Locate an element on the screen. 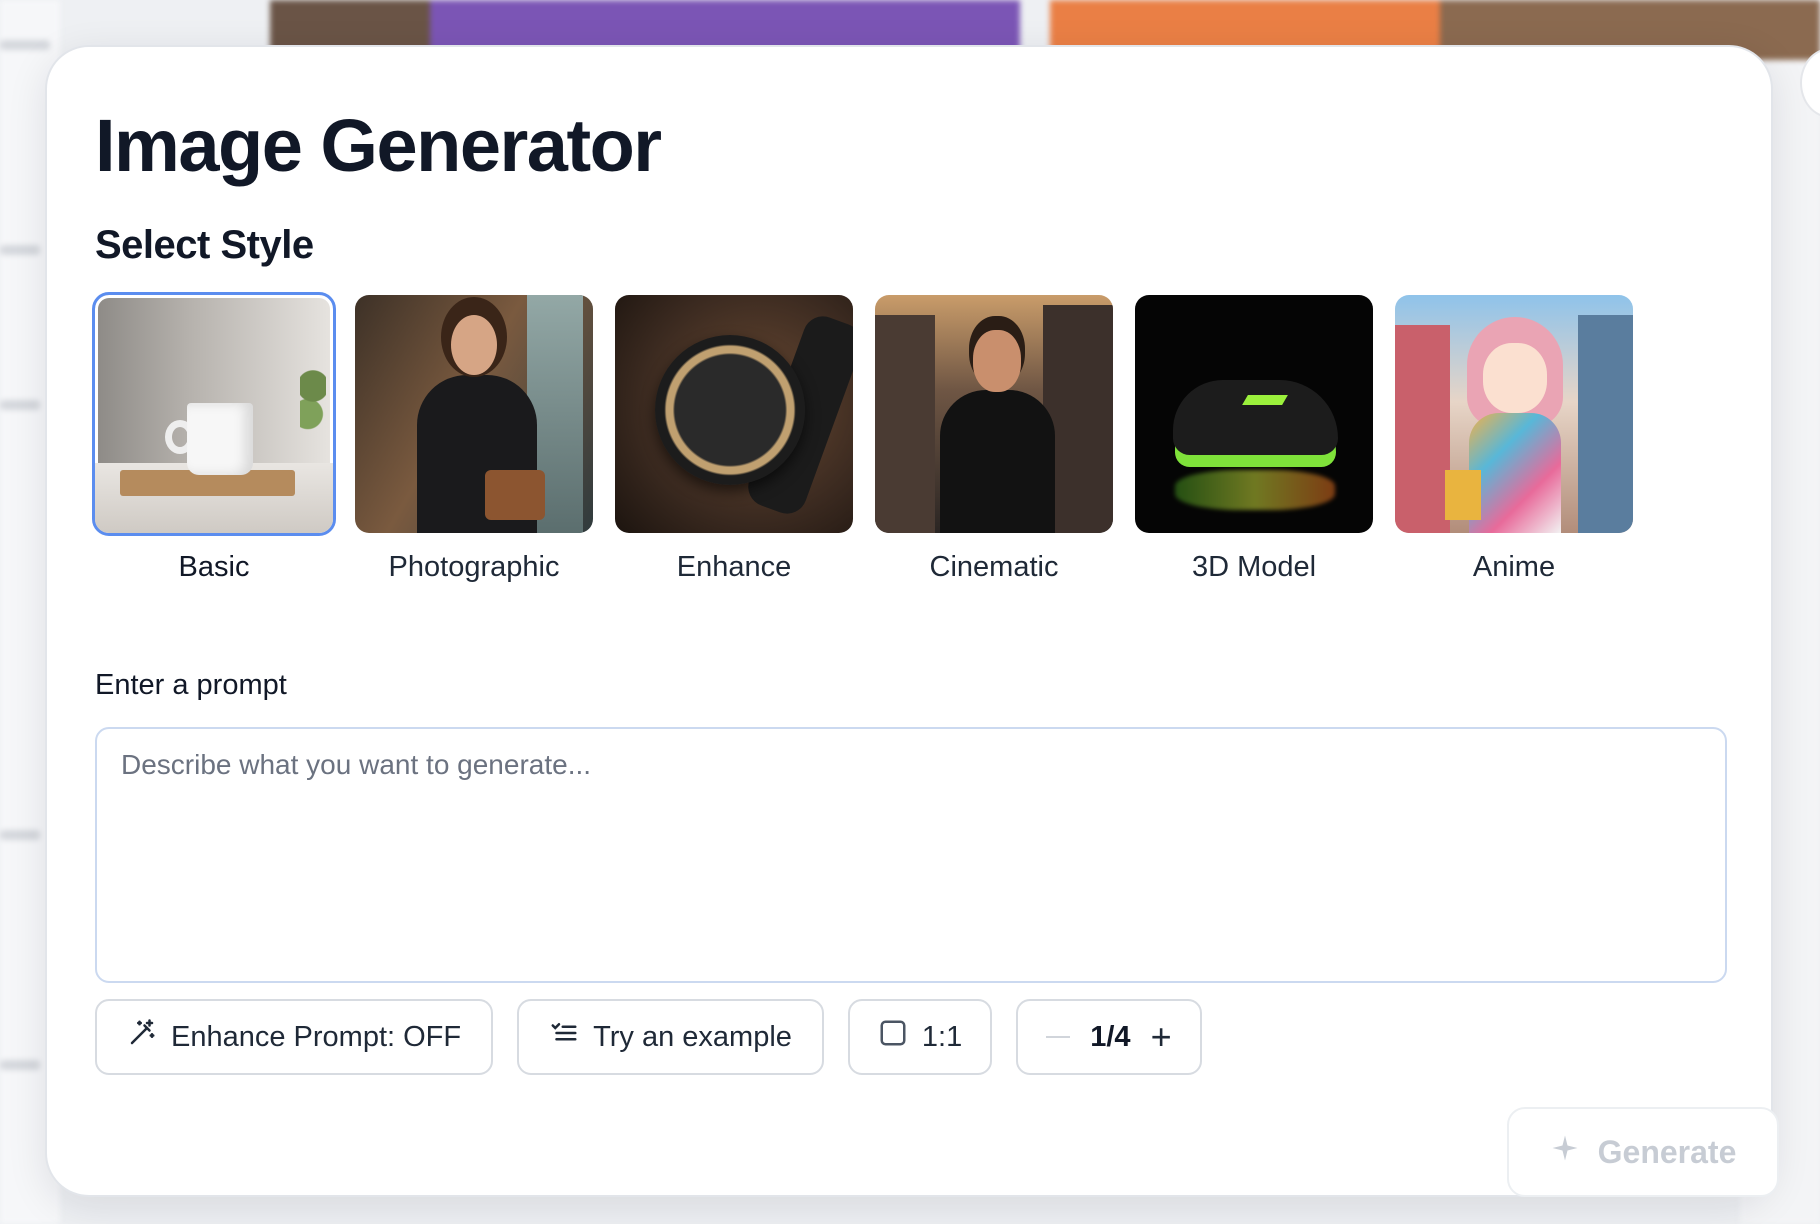 The height and width of the screenshot is (1224, 1820). photographic-thumbnail is located at coordinates (474, 414).